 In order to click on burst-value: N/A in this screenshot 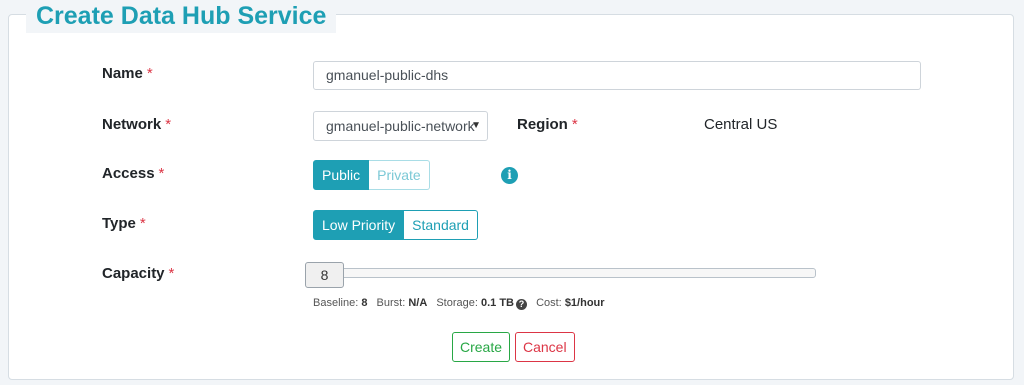, I will do `click(418, 303)`.